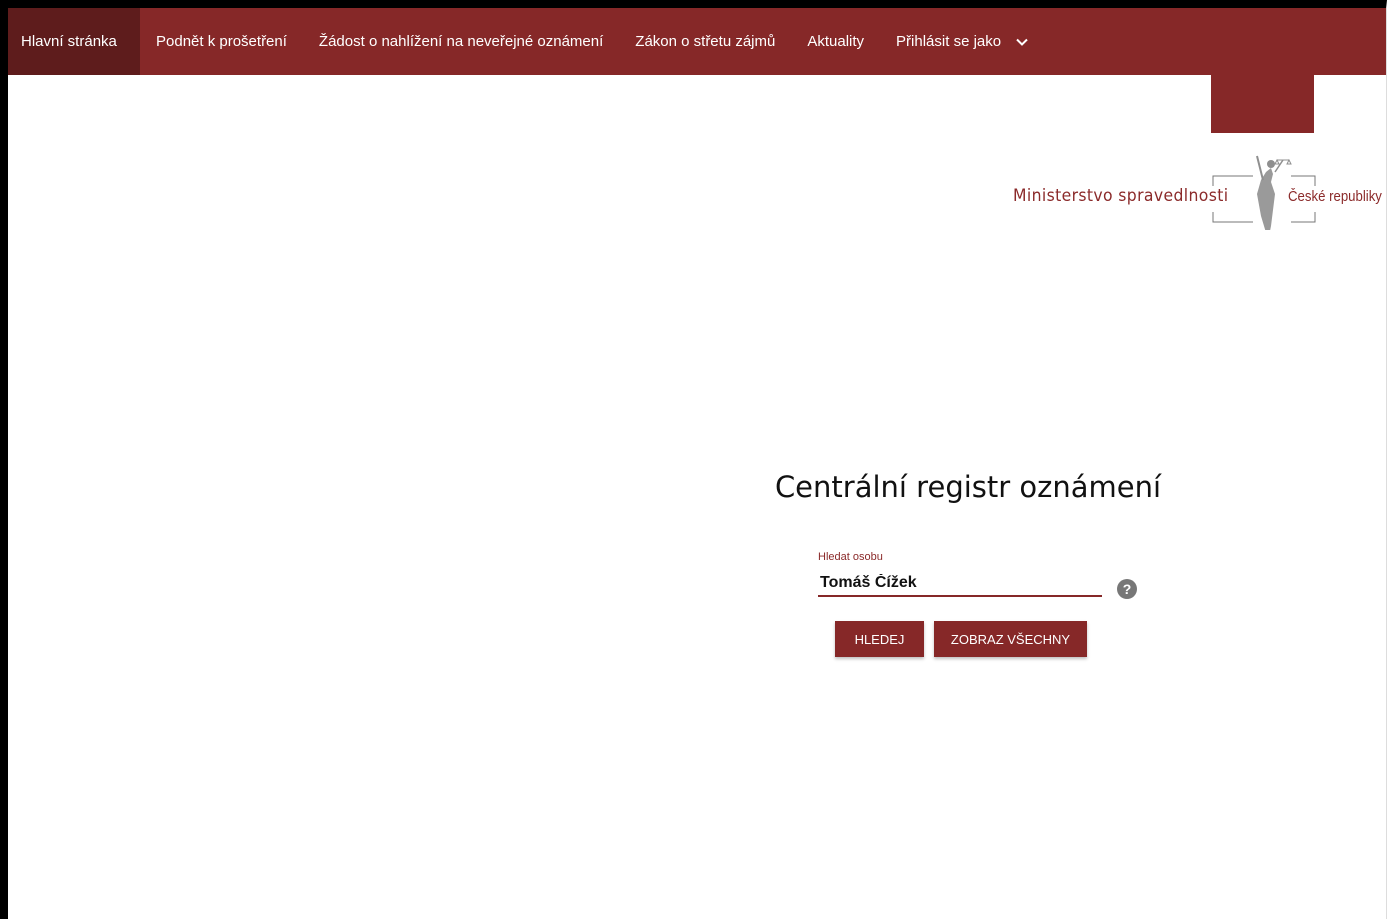 Image resolution: width=1387 pixels, height=919 pixels. What do you see at coordinates (1121, 196) in the screenshot?
I see `logo-text-ministry: Ministerstvo spravedlnosti` at bounding box center [1121, 196].